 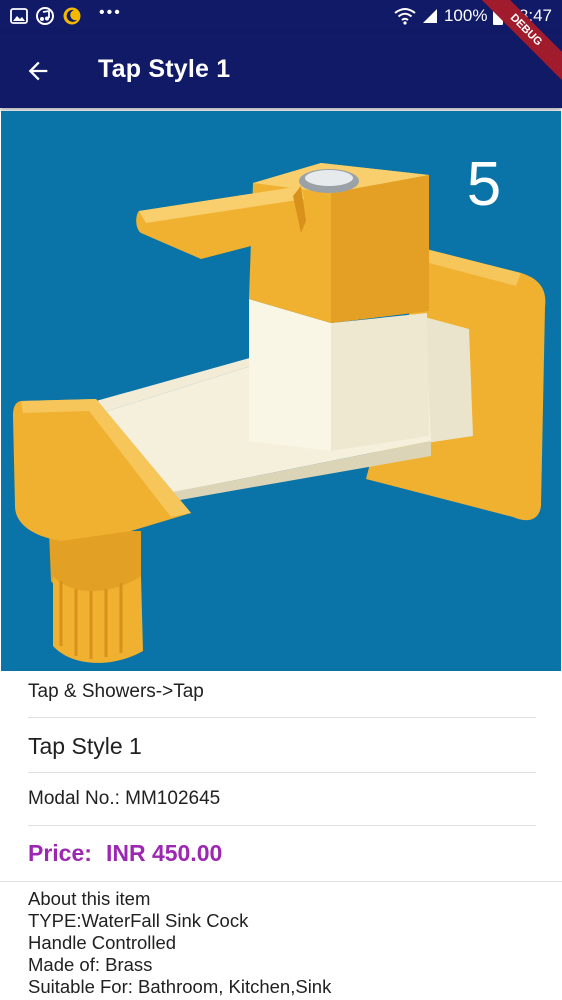 What do you see at coordinates (281, 70) in the screenshot?
I see `app-bar: Tap Style 1` at bounding box center [281, 70].